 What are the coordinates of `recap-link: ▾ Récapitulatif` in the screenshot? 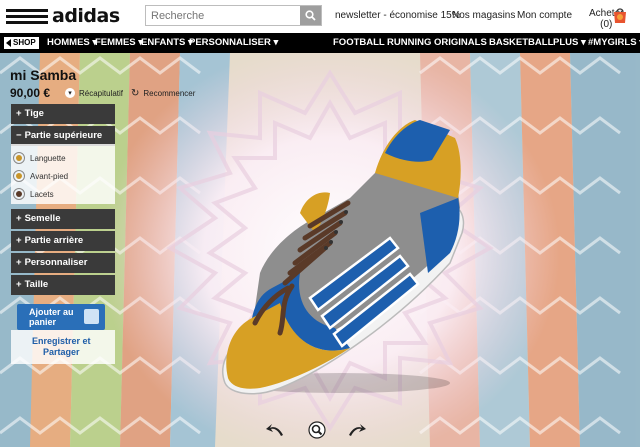 It's located at (94, 93).